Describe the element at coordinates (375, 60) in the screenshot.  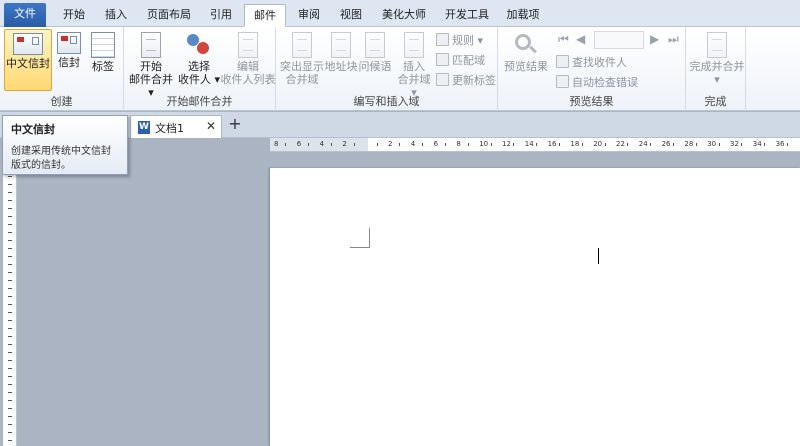
I see `greeting-line-button: 问候语` at that location.